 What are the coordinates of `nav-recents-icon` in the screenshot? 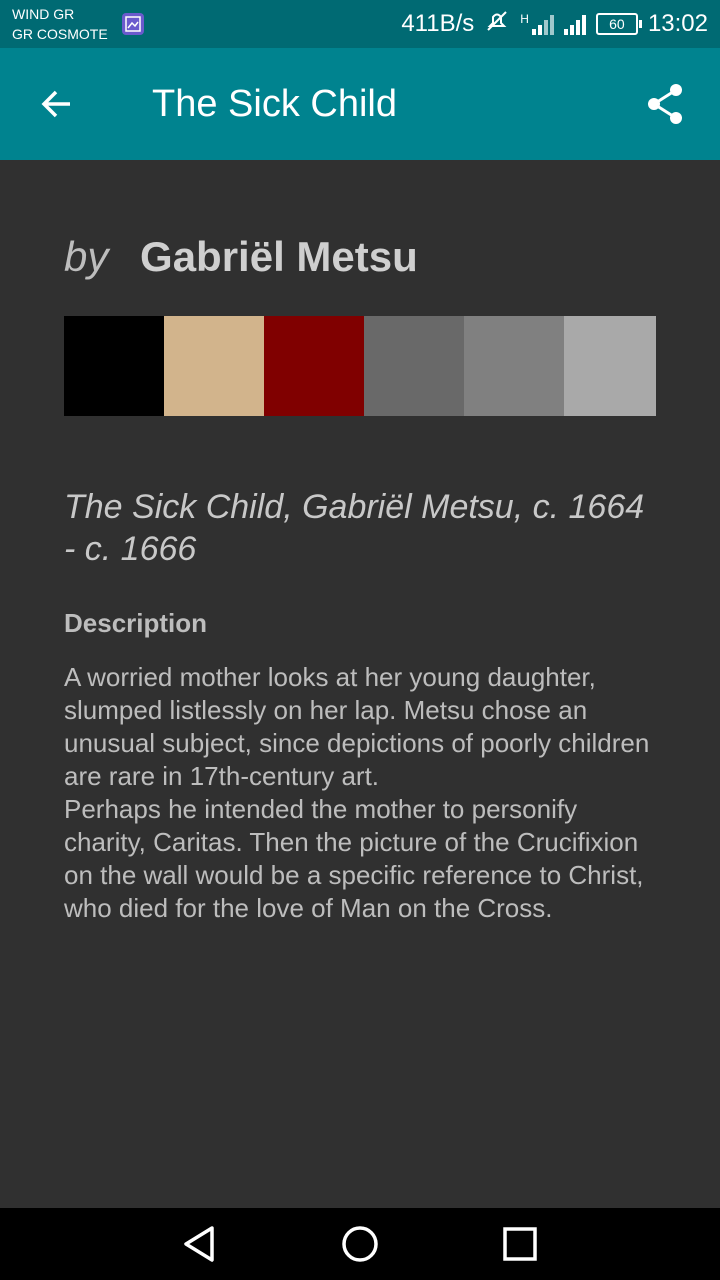 It's located at (520, 1244).